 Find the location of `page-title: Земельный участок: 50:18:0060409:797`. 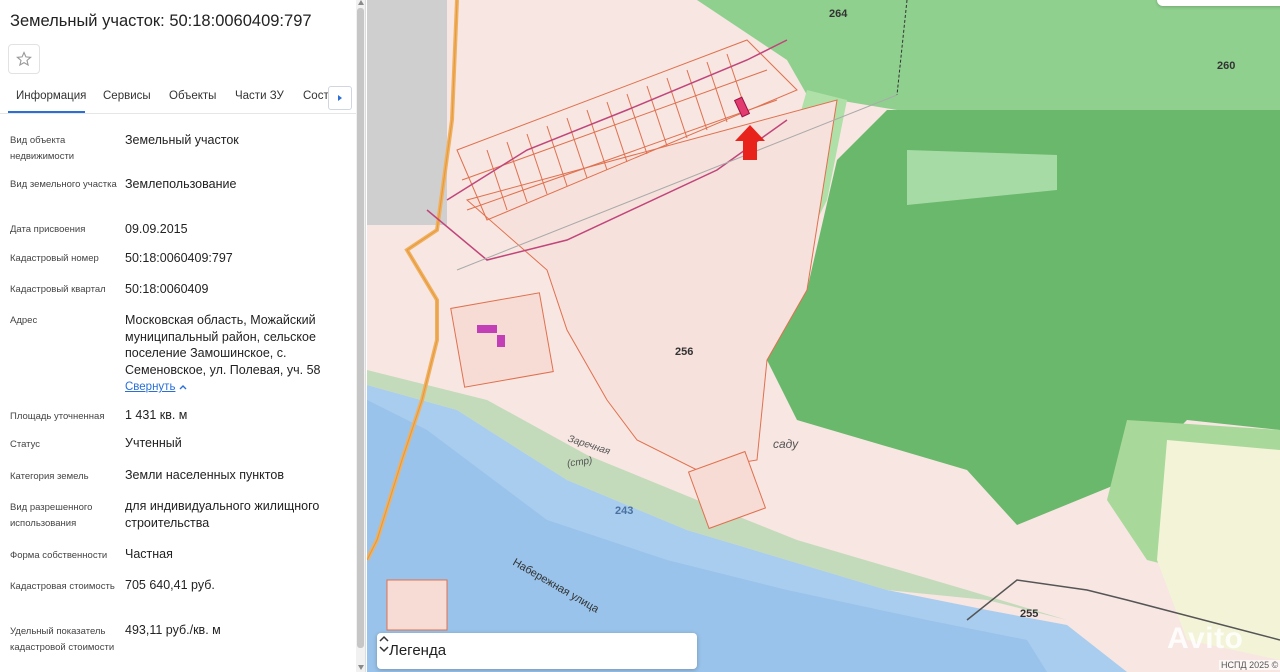

page-title: Земельный участок: 50:18:0060409:797 is located at coordinates (161, 21).